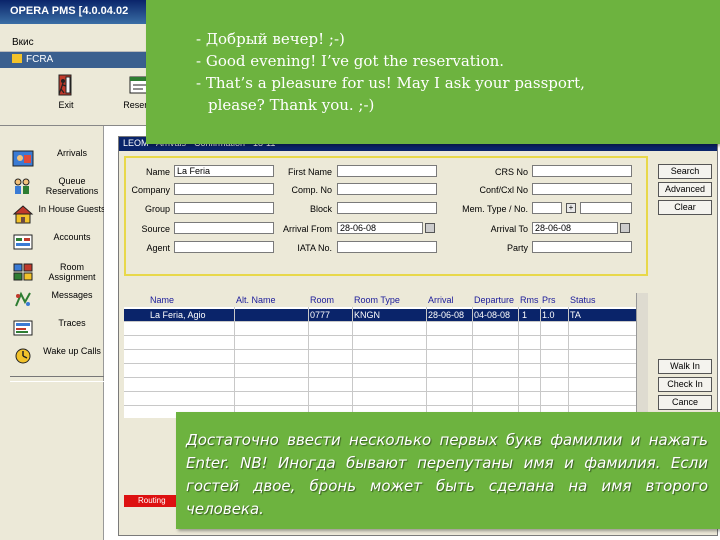 The height and width of the screenshot is (540, 720). I want to click on in-house-icon, so click(23, 214).